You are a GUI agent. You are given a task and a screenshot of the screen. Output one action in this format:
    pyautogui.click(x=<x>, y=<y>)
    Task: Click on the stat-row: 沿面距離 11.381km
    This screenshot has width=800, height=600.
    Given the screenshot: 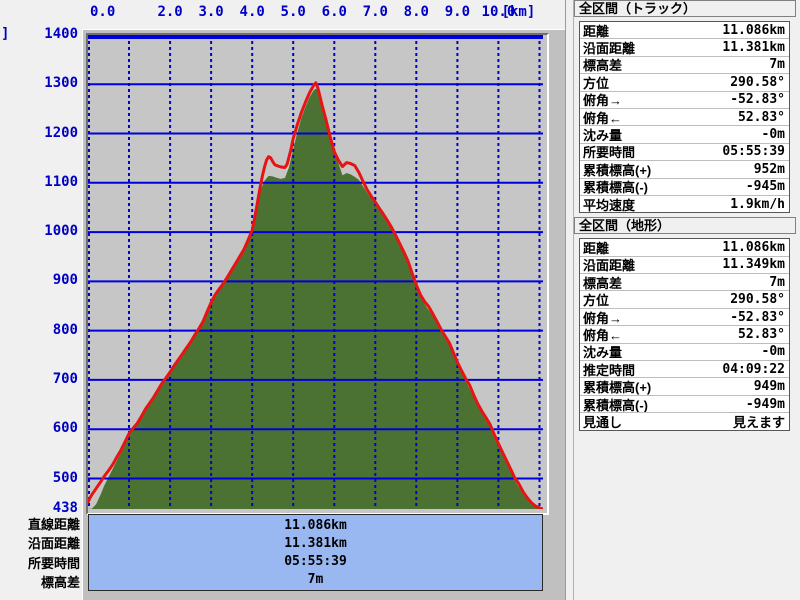 What is the action you would take?
    pyautogui.click(x=684, y=48)
    